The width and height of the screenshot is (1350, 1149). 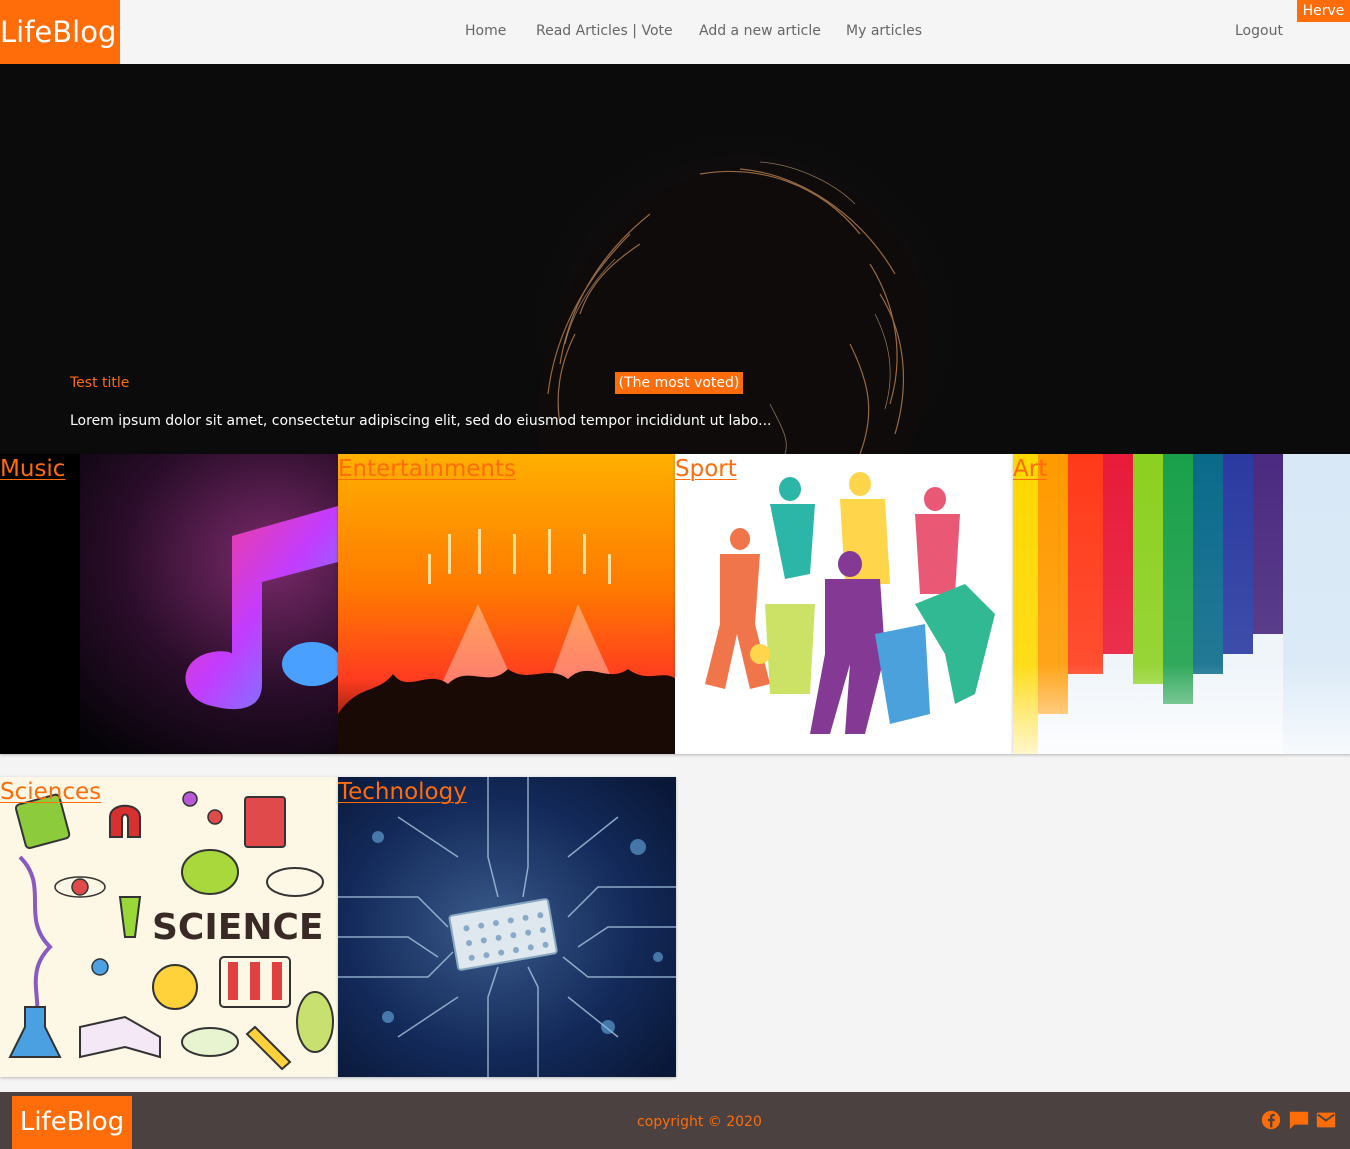 What do you see at coordinates (604, 31) in the screenshot?
I see `nav-read-articles-link: Read Articles | Vote` at bounding box center [604, 31].